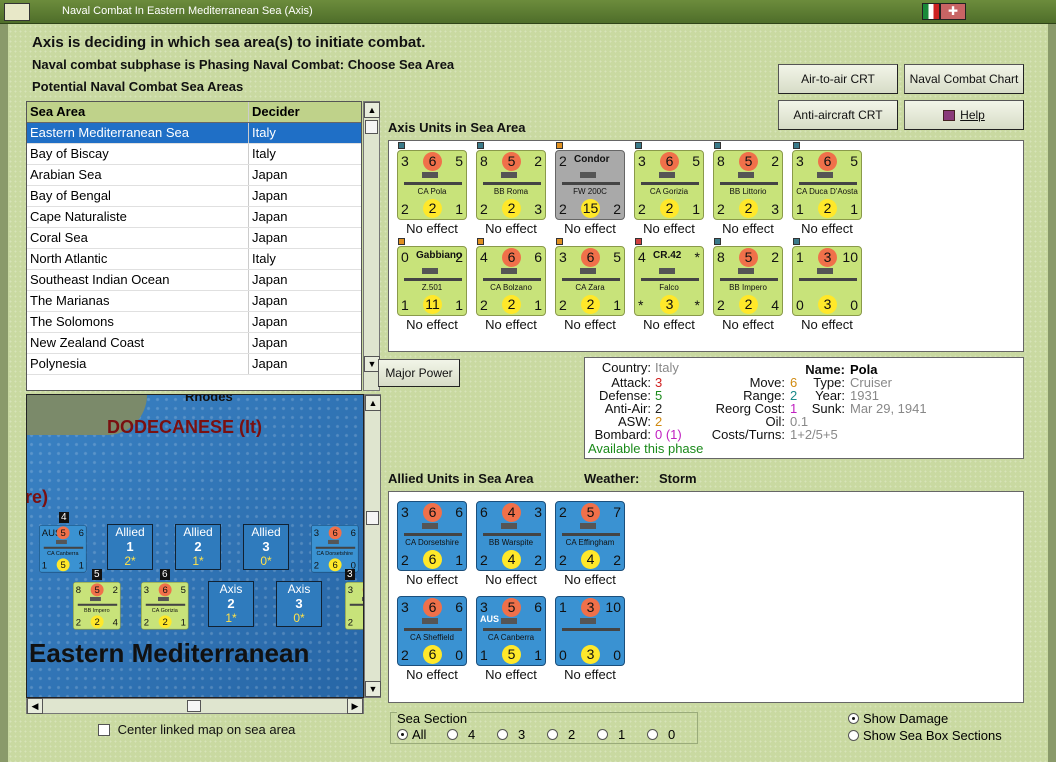  Describe the element at coordinates (372, 546) in the screenshot. I see `map-vertical-scrollbar: ▲ ▼` at that location.